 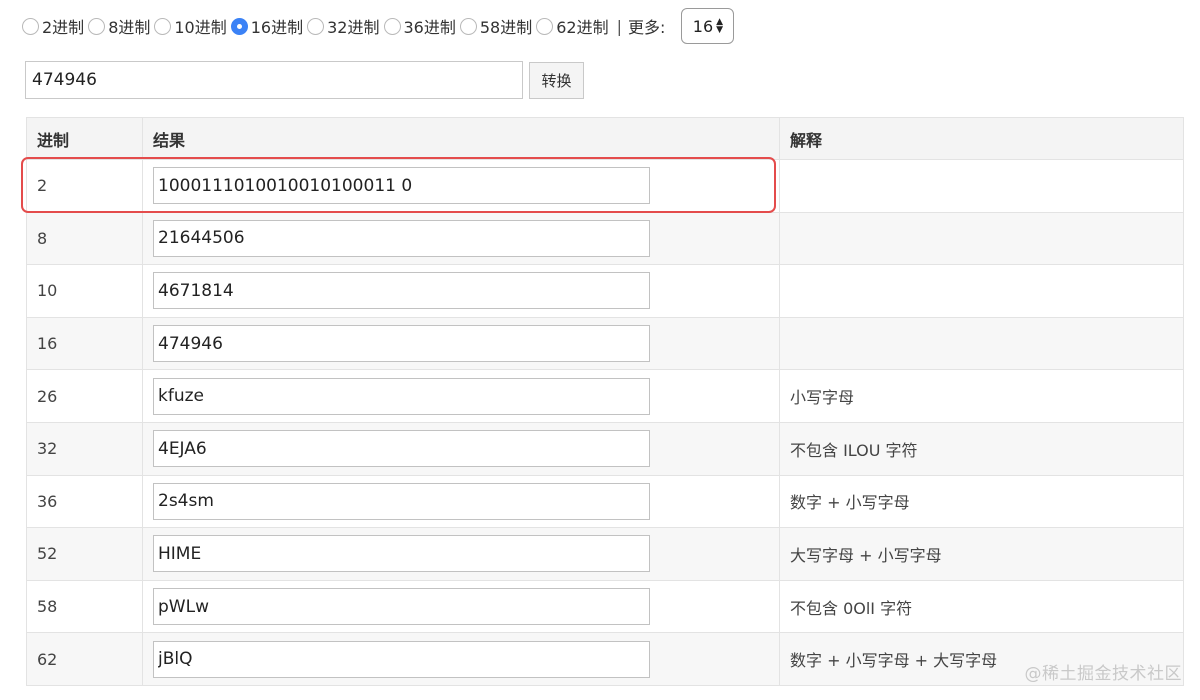 I want to click on radio-list: 2进制 8进制 10进制 16进制 32进制 36进制 58进制 62进制, so click(x=317, y=26).